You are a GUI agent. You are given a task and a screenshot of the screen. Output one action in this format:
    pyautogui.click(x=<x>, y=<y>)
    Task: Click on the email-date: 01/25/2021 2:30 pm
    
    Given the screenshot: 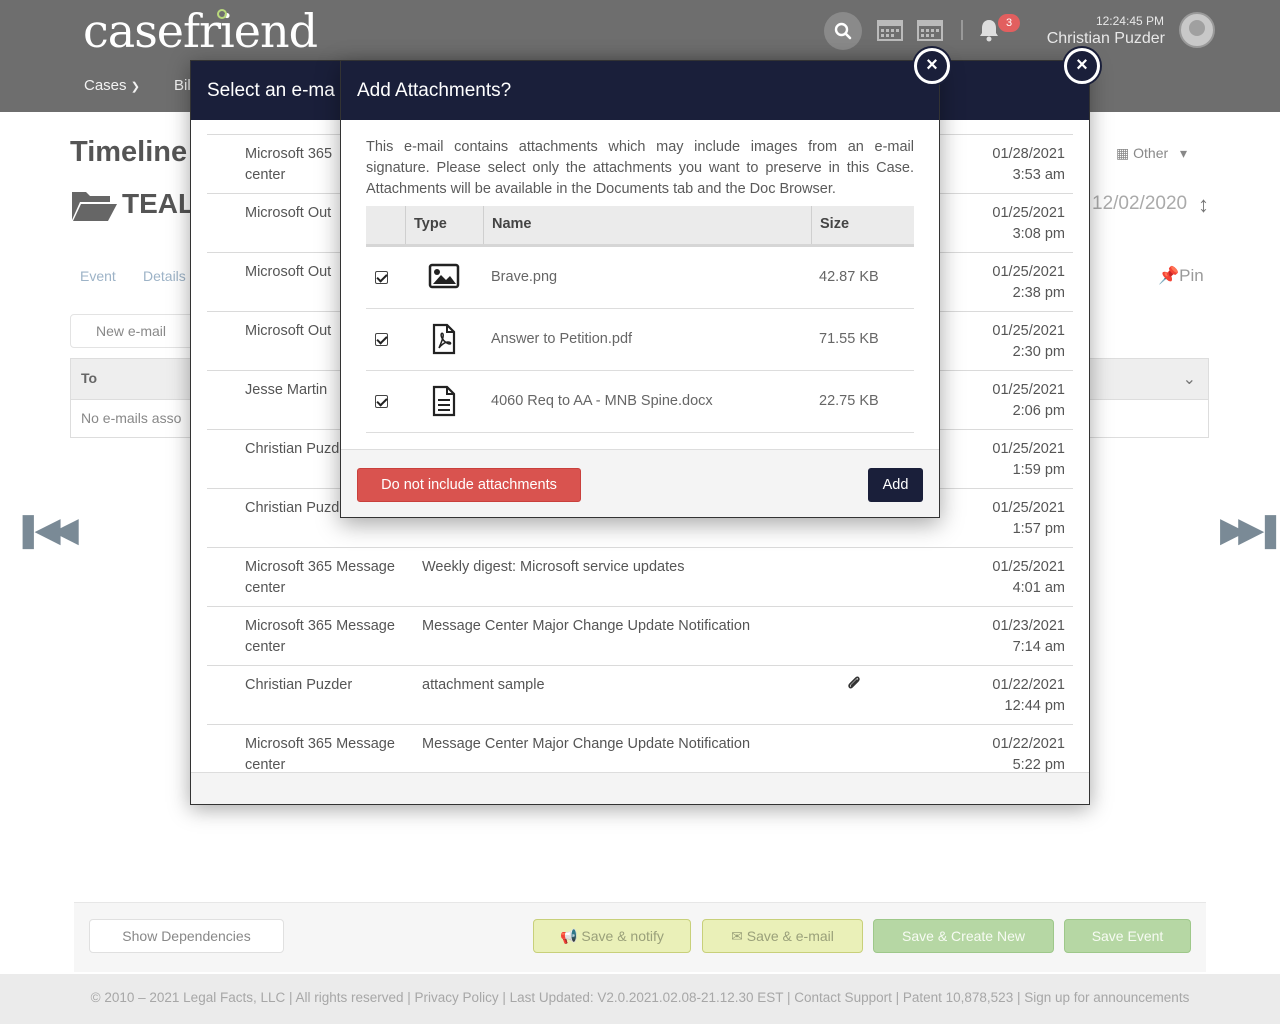 What is the action you would take?
    pyautogui.click(x=1005, y=342)
    